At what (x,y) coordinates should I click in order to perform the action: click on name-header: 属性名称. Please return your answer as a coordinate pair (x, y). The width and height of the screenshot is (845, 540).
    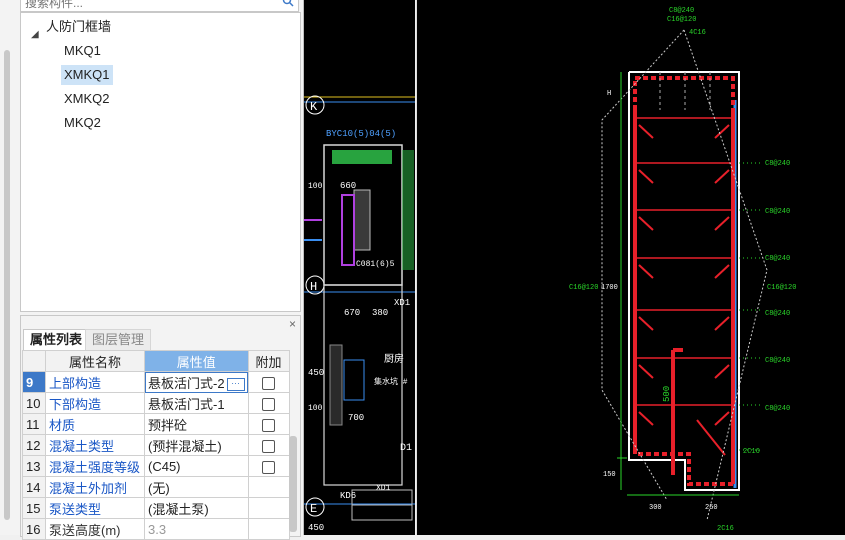
    Looking at the image, I should click on (95, 361).